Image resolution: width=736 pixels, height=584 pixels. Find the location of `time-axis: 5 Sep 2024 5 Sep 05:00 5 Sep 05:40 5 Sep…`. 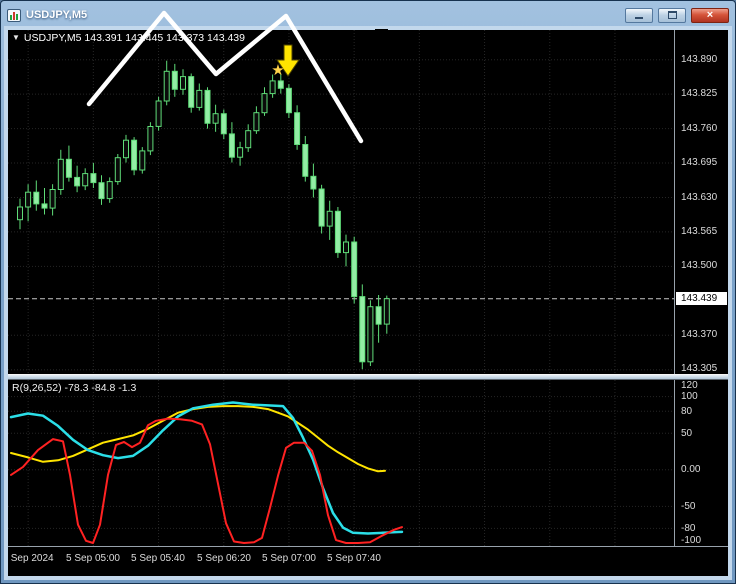

time-axis: 5 Sep 2024 5 Sep 05:00 5 Sep 05:40 5 Sep… is located at coordinates (368, 561).